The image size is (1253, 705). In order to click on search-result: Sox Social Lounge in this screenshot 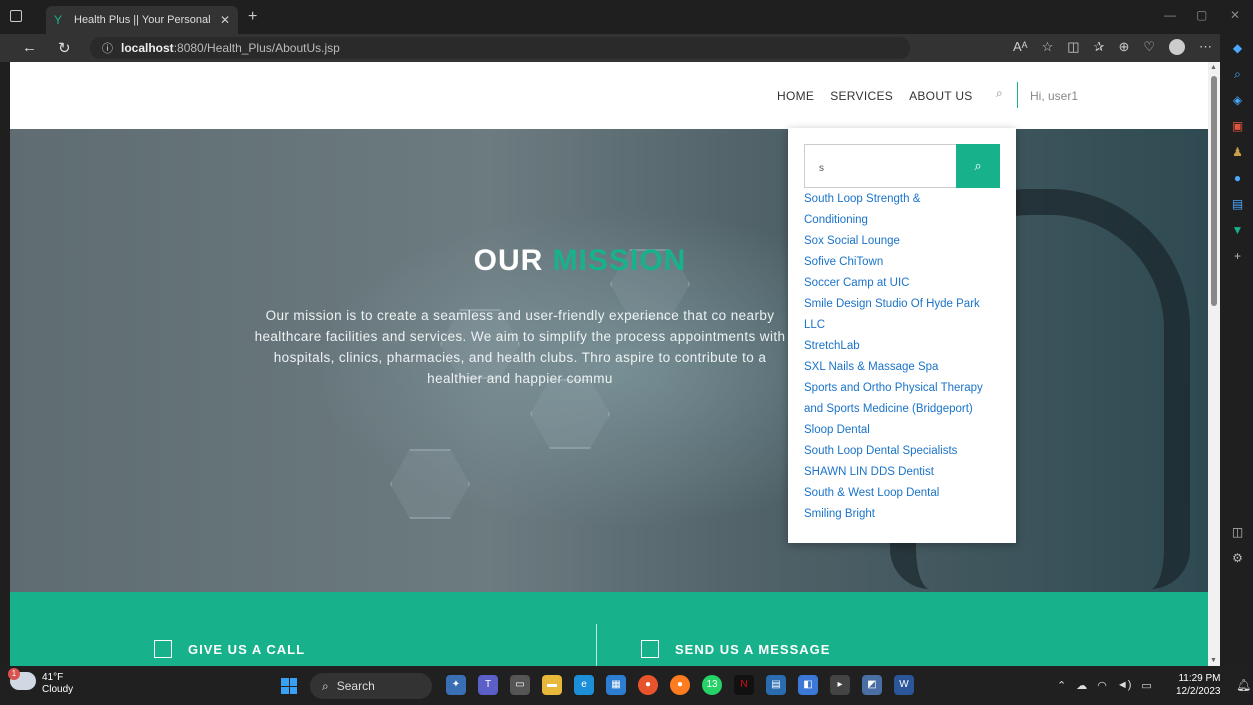, I will do `click(904, 241)`.